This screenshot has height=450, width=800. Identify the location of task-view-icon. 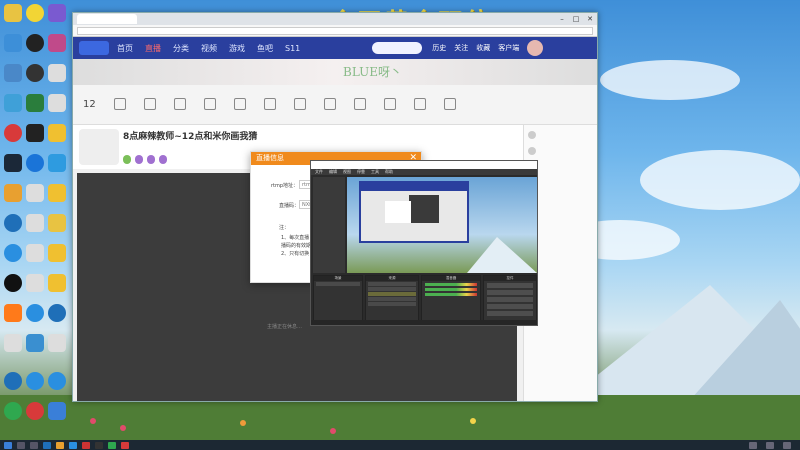
(34, 445).